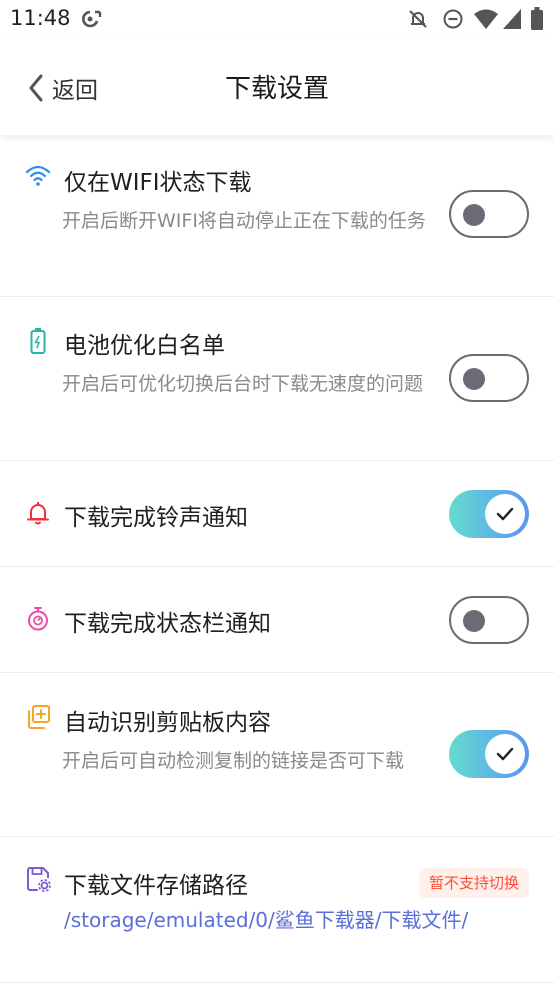 The image size is (554, 985). What do you see at coordinates (243, 384) in the screenshot?
I see `setting-description: 开启后可优化切换后台时下载无速度的问题` at bounding box center [243, 384].